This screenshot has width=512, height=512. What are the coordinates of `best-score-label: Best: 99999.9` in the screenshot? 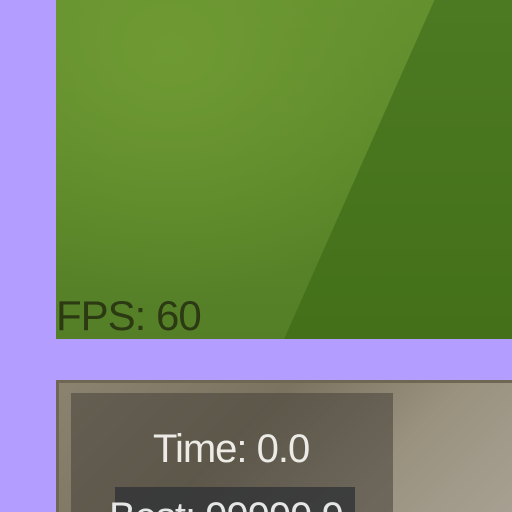 It's located at (226, 504).